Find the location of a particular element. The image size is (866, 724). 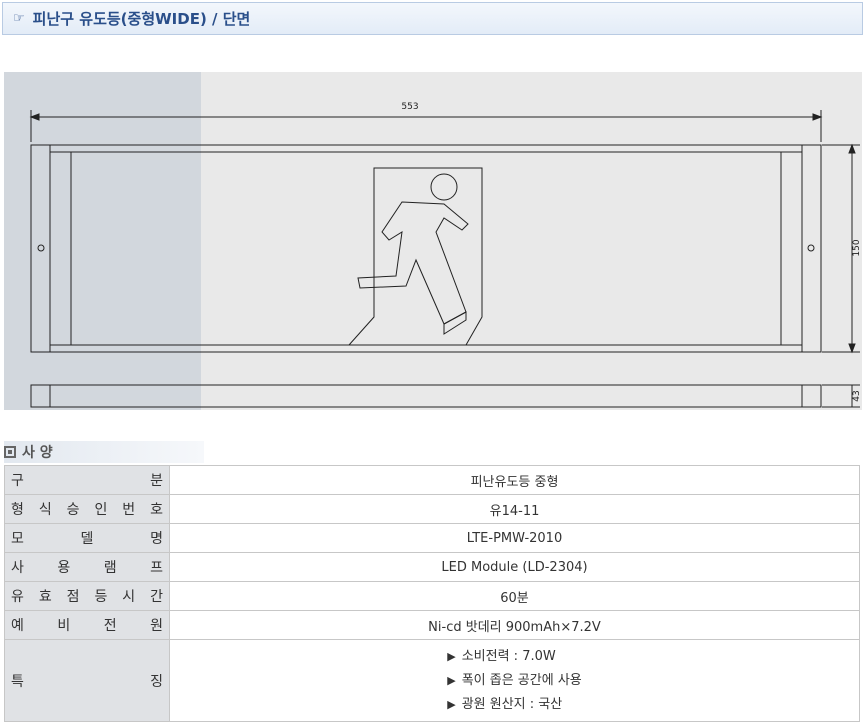

table-row: 예 비 전 원 Ni-cd 밧데리 900mAh×7.2V is located at coordinates (432, 625).